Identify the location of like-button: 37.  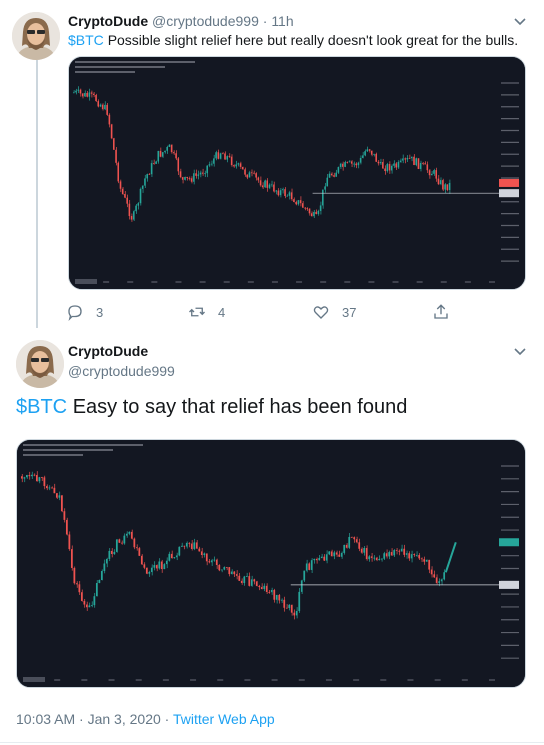
(334, 312).